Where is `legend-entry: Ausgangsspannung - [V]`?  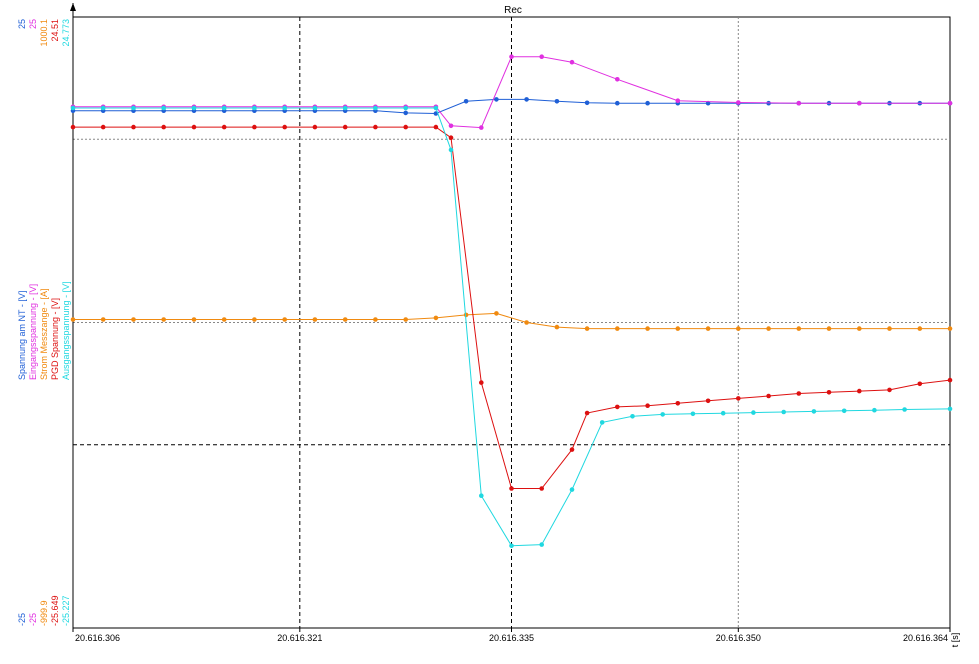
legend-entry: Ausgangsspannung - [V] is located at coordinates (66, 330).